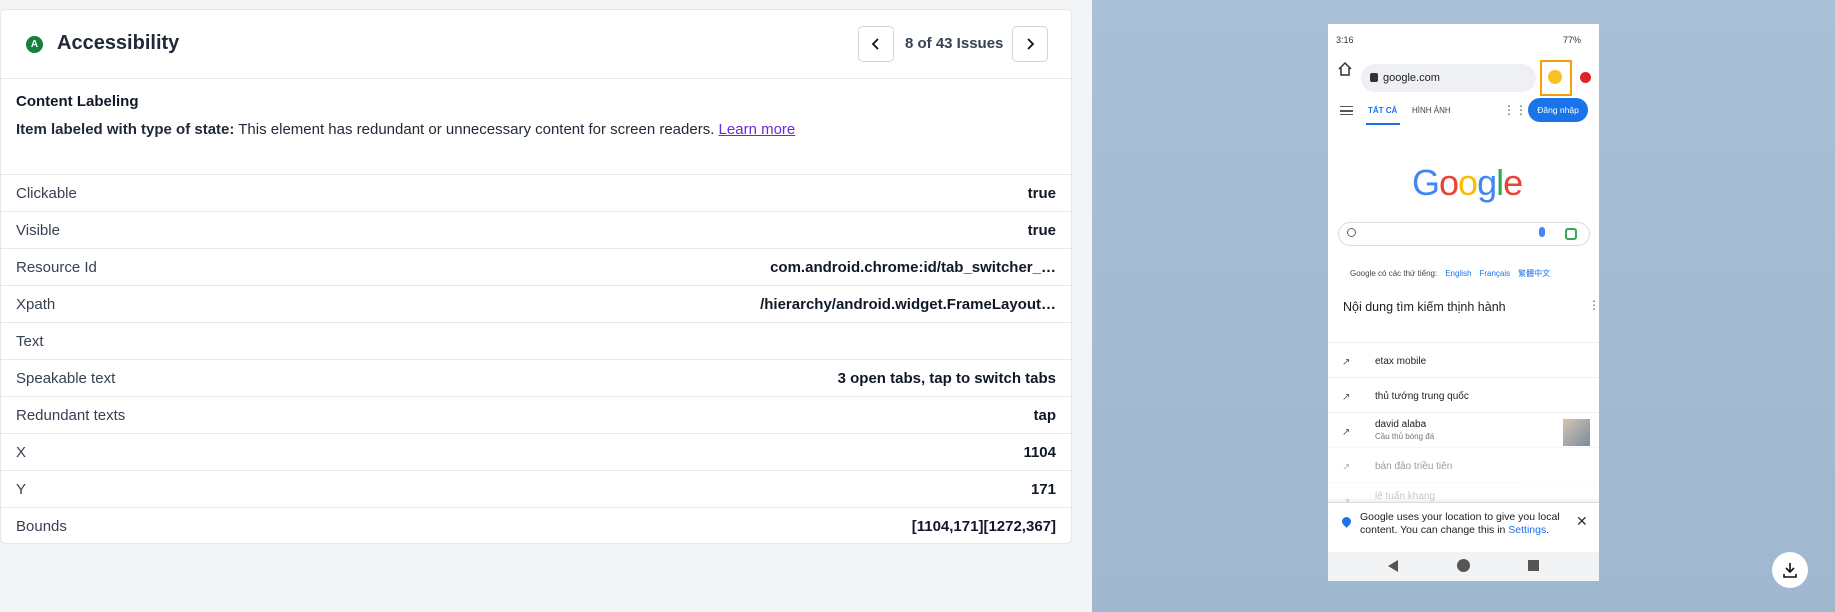 The image size is (1835, 612). Describe the element at coordinates (1405, 436) in the screenshot. I see `trend-sublabel: Cầu thủ bóng đá` at that location.